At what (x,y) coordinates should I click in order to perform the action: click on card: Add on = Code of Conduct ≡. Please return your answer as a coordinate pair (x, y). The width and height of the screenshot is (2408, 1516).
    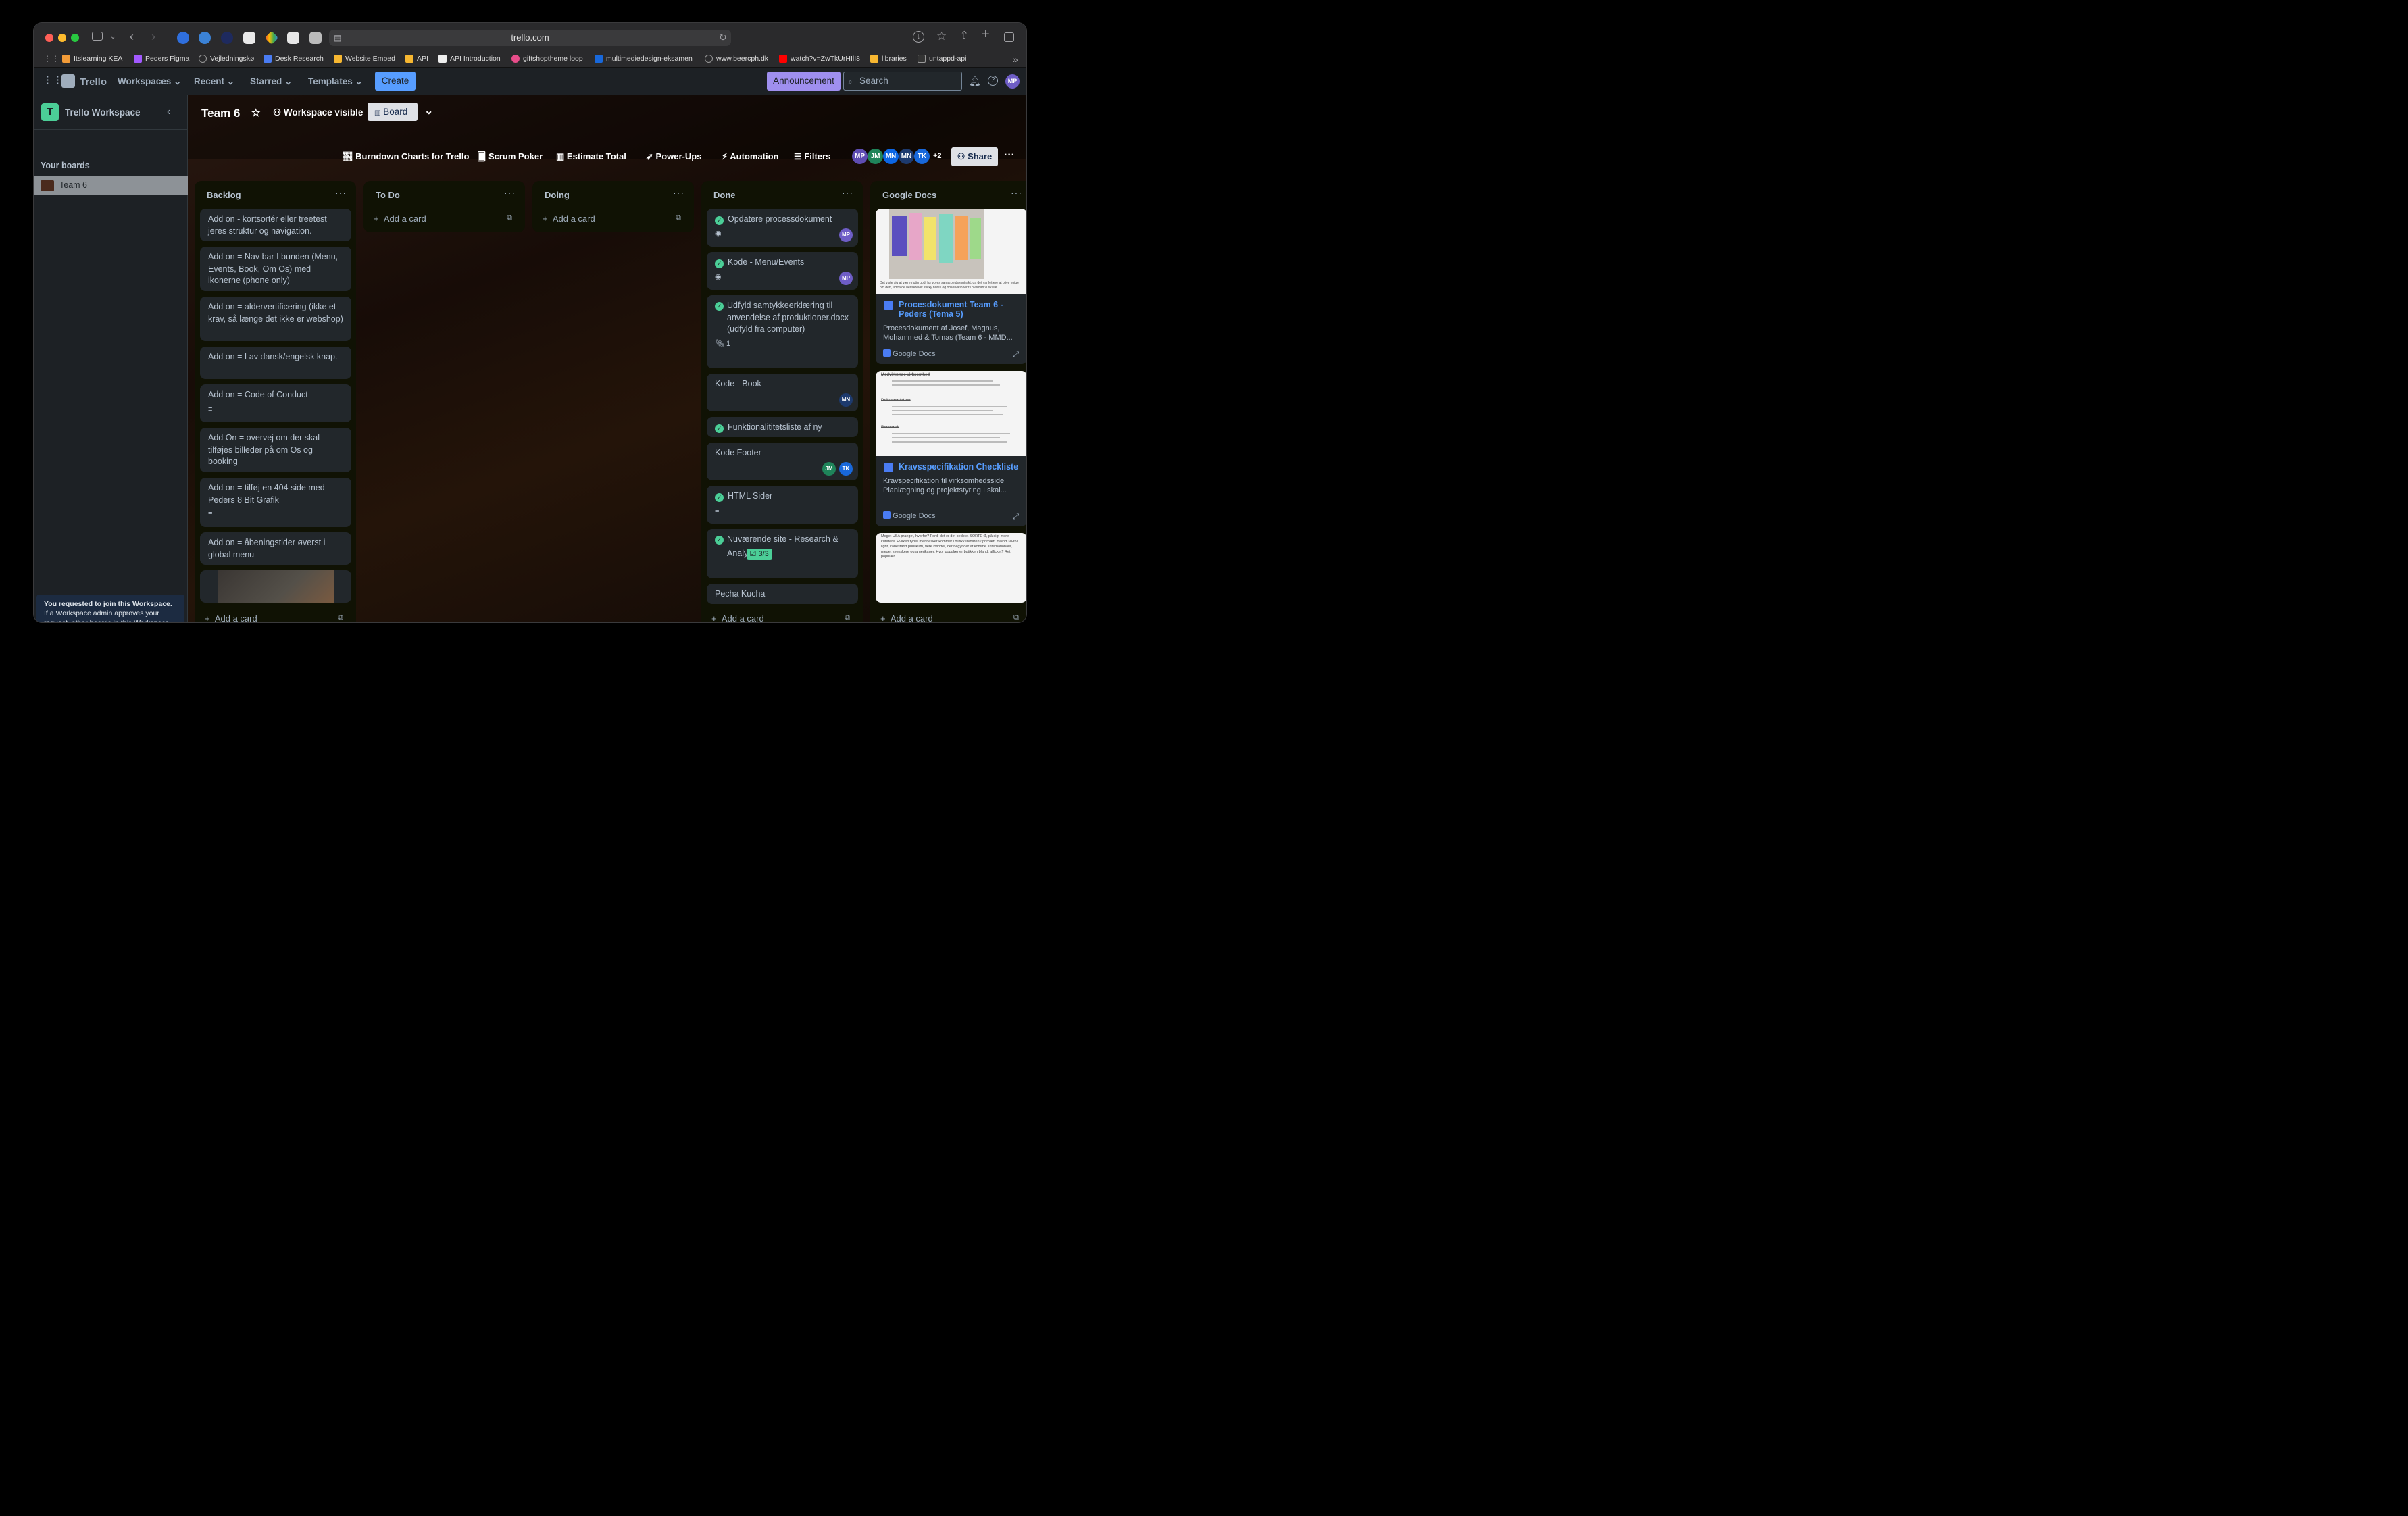
    Looking at the image, I should click on (275, 403).